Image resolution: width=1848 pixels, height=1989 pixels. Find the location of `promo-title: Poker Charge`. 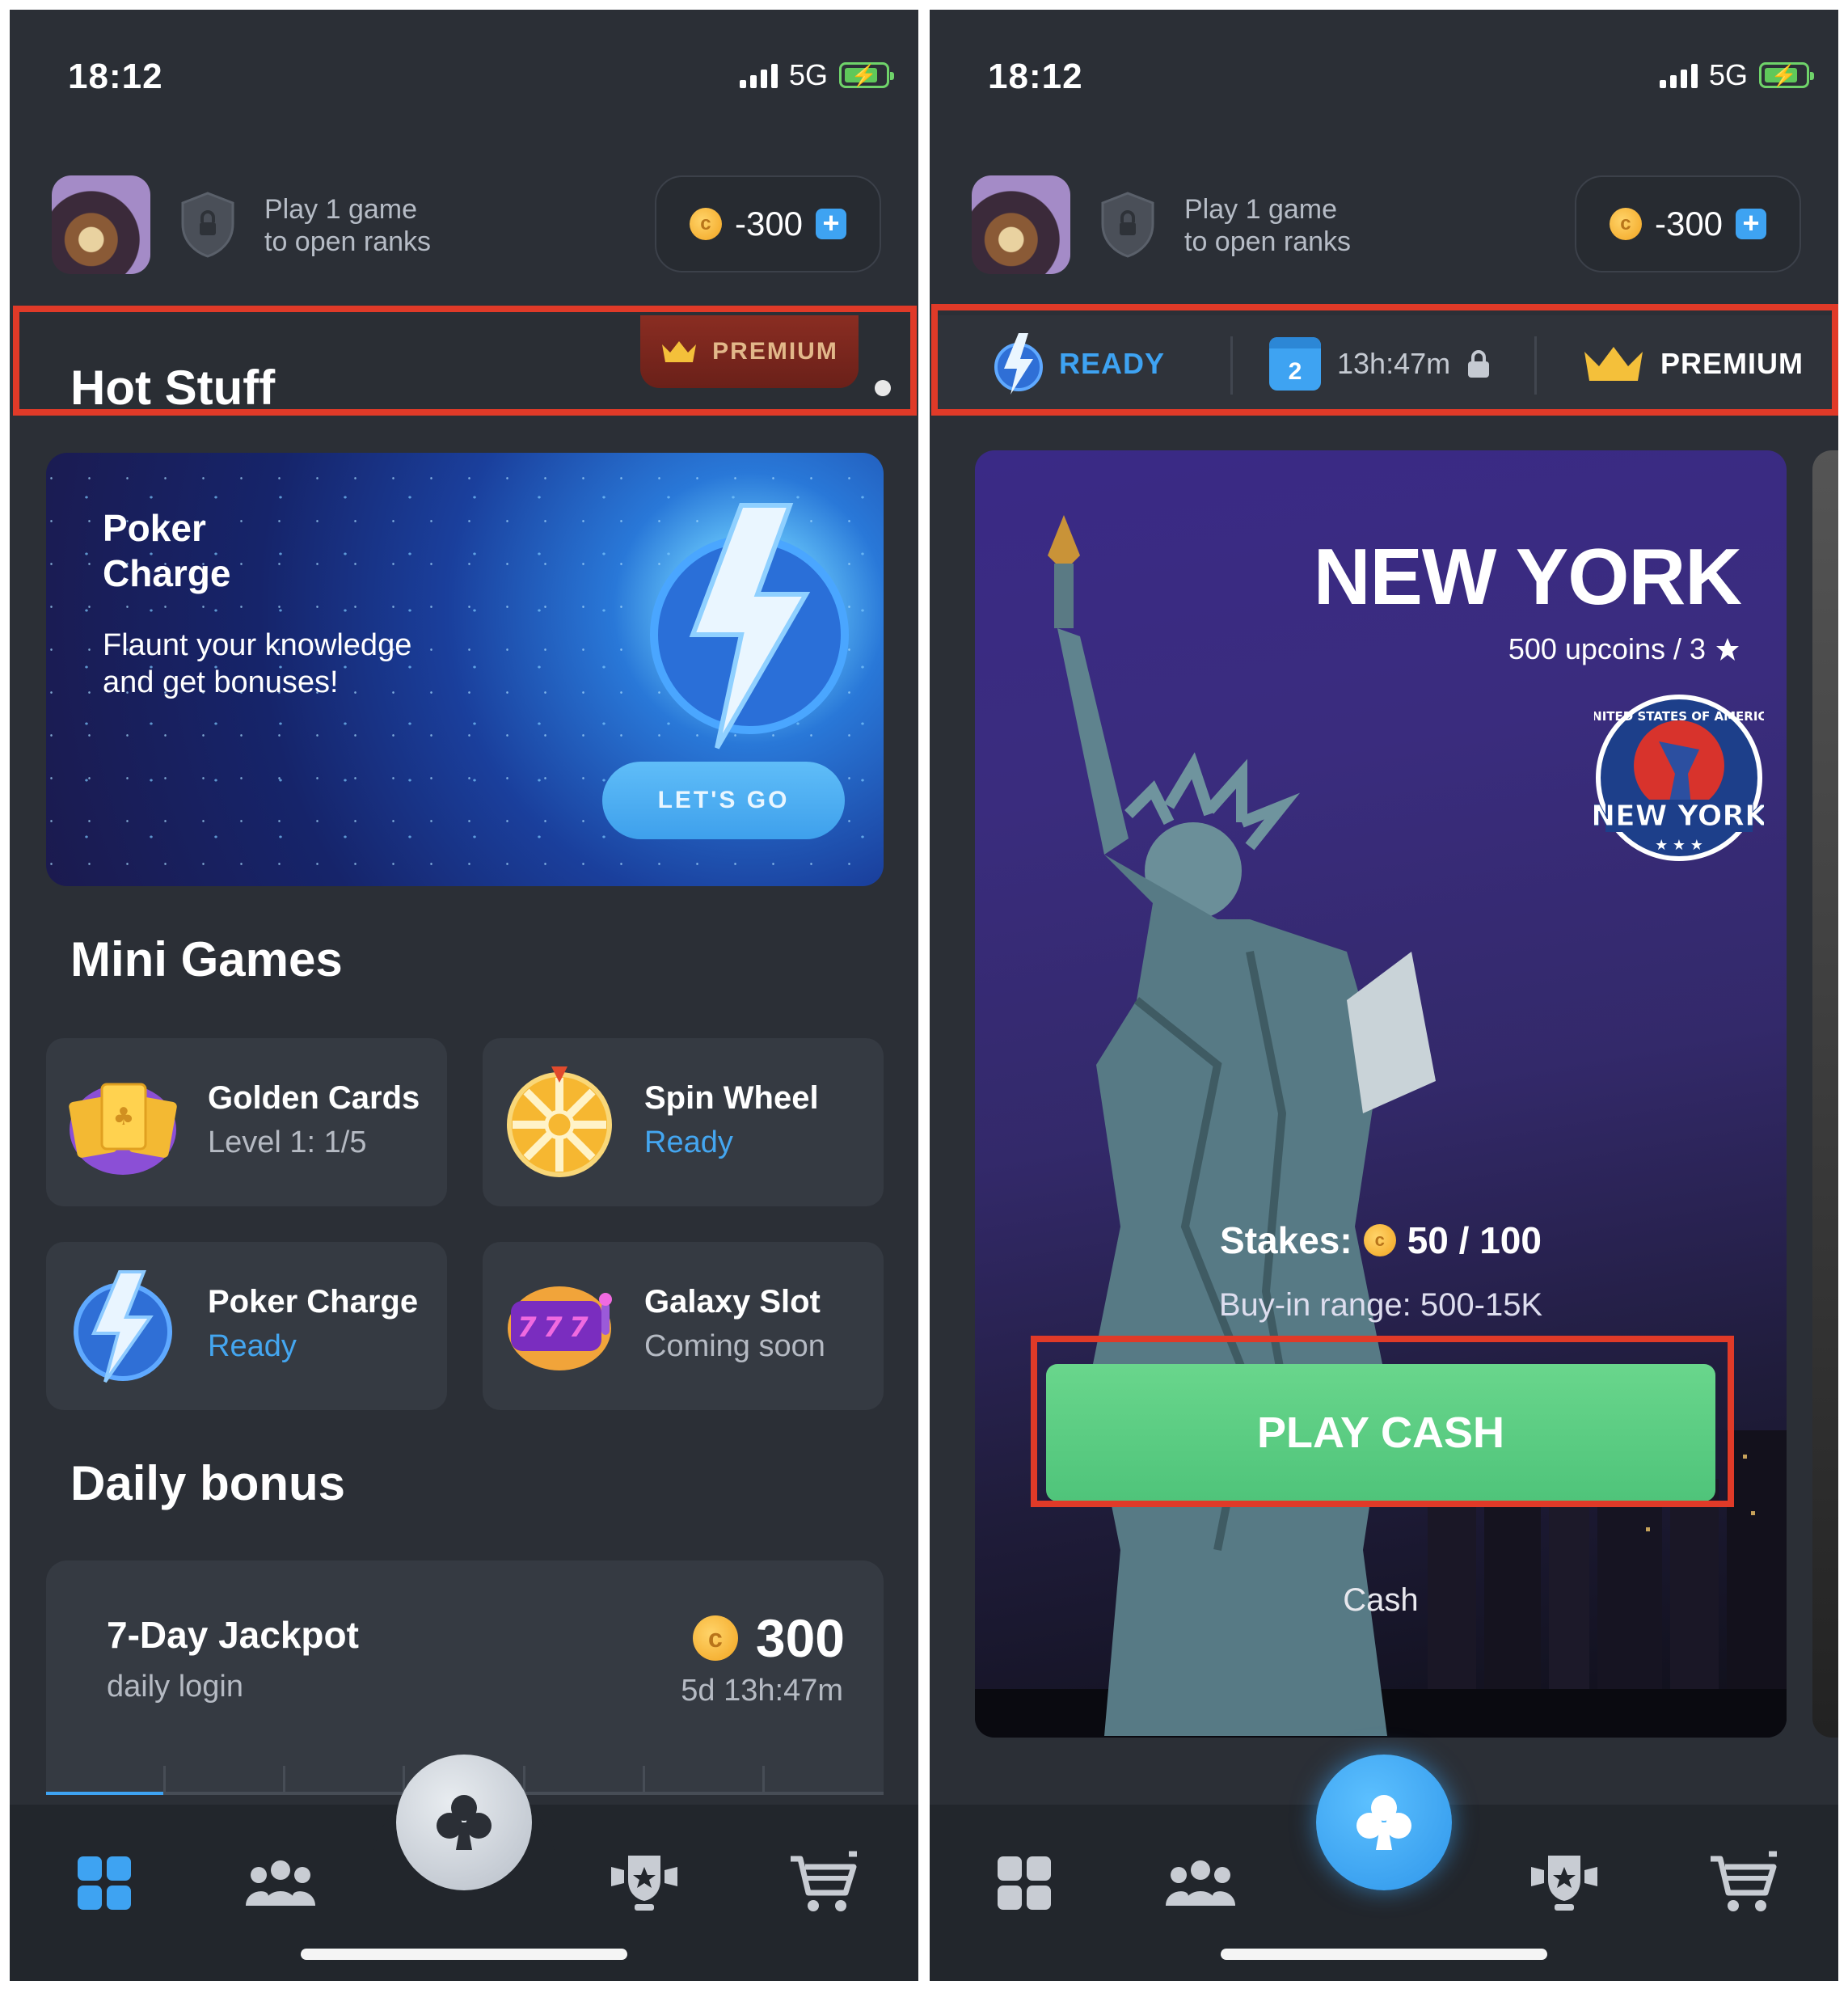

promo-title: Poker Charge is located at coordinates (208, 551).